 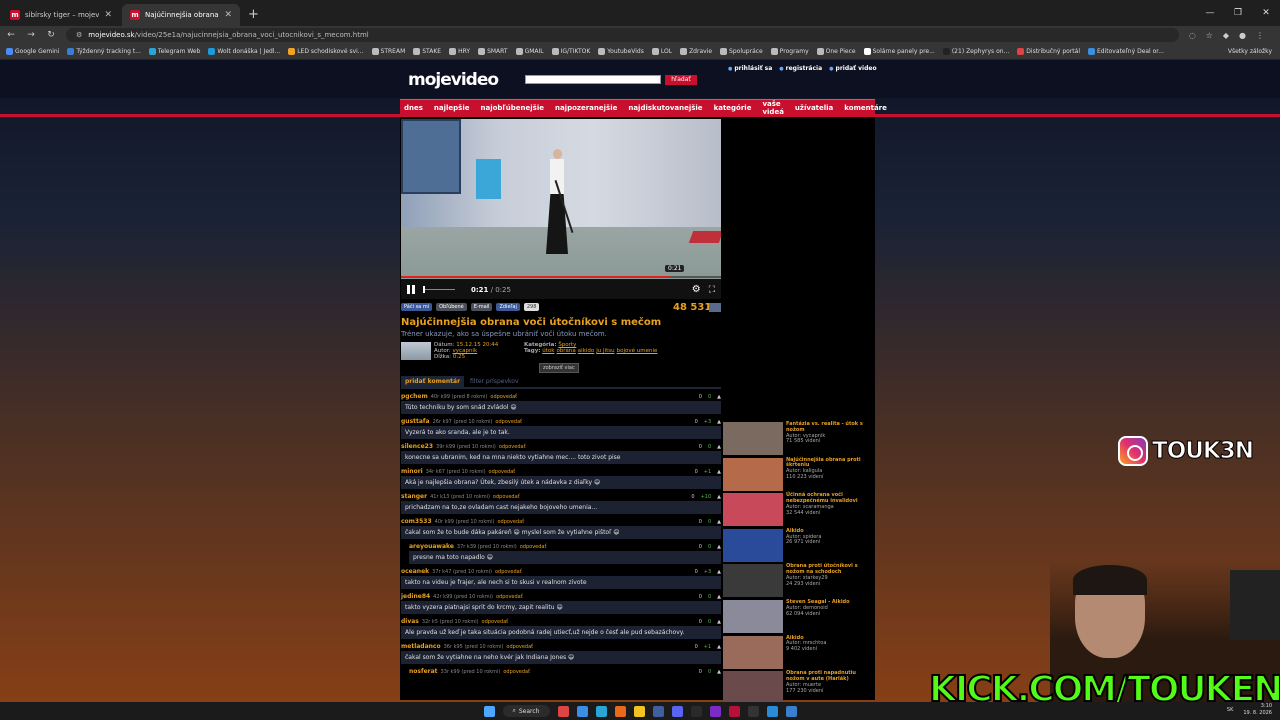 What do you see at coordinates (1257, 710) in the screenshot?
I see `clock: 3:10 19. 8. 2026` at bounding box center [1257, 710].